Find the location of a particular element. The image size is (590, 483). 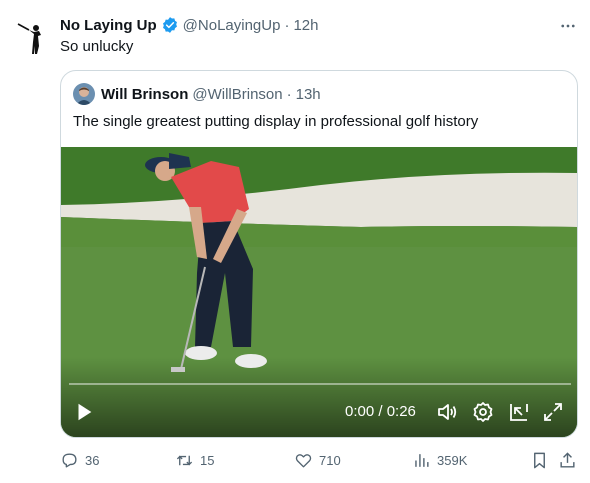

play-icon is located at coordinates (85, 412).